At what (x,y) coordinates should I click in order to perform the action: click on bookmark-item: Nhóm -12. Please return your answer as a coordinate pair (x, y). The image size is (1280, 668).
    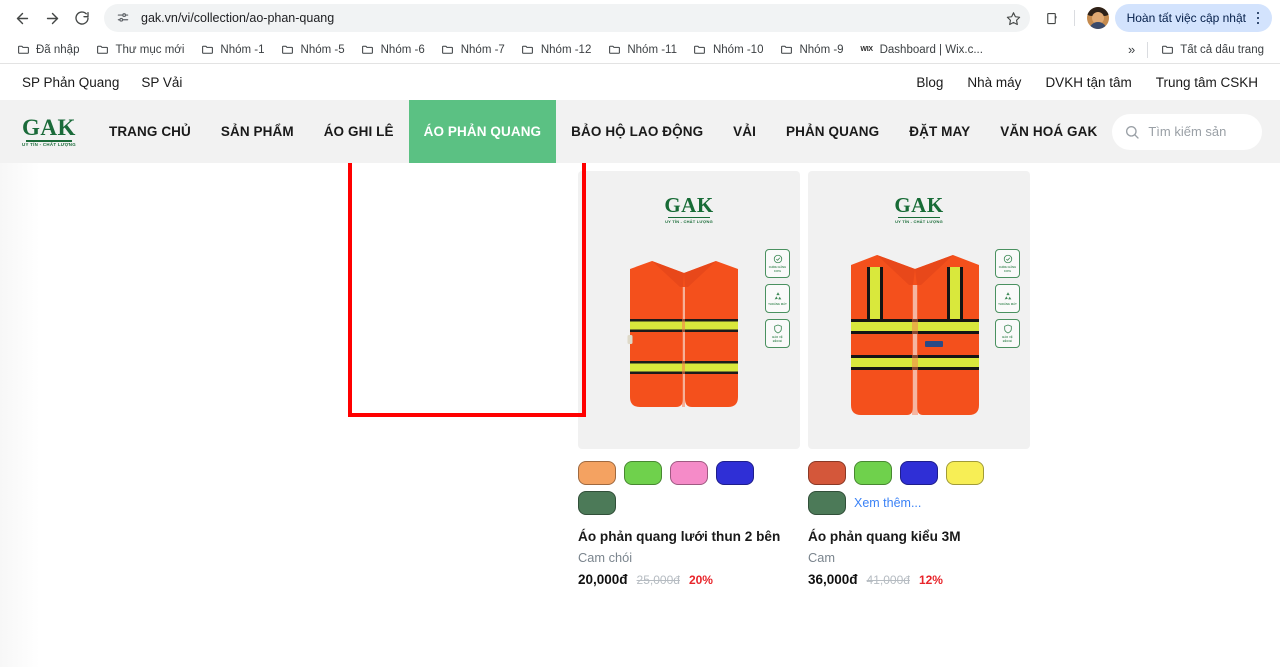
    Looking at the image, I should click on (556, 50).